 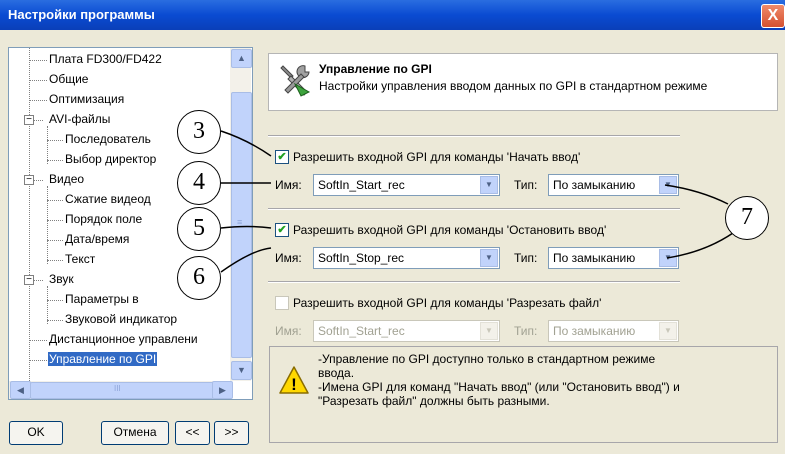 What do you see at coordinates (199, 229) in the screenshot?
I see `callout-5: 5` at bounding box center [199, 229].